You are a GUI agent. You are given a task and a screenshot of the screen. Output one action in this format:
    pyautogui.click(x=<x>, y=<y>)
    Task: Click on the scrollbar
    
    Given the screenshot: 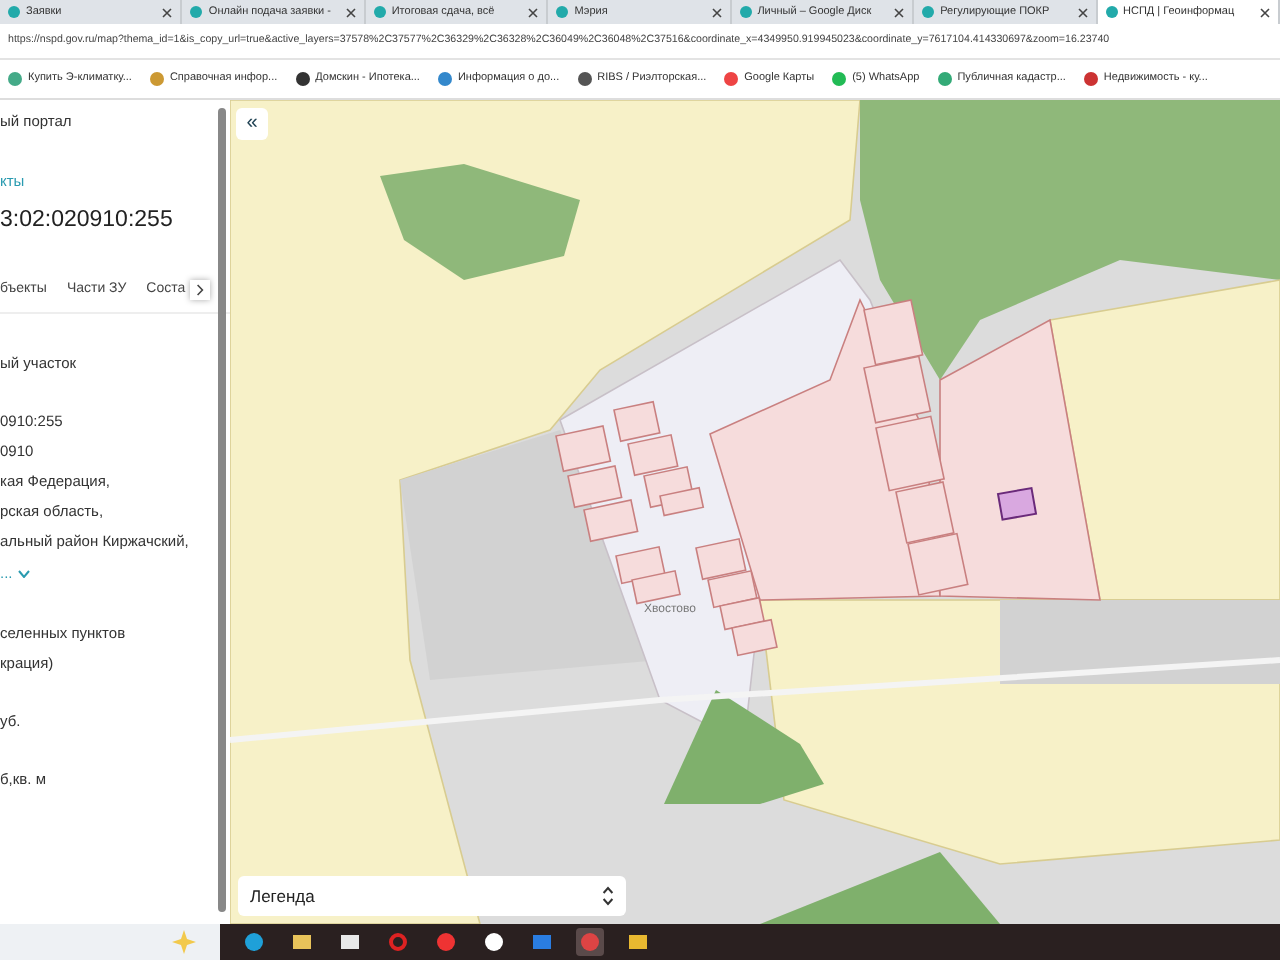 What is the action you would take?
    pyautogui.click(x=222, y=510)
    